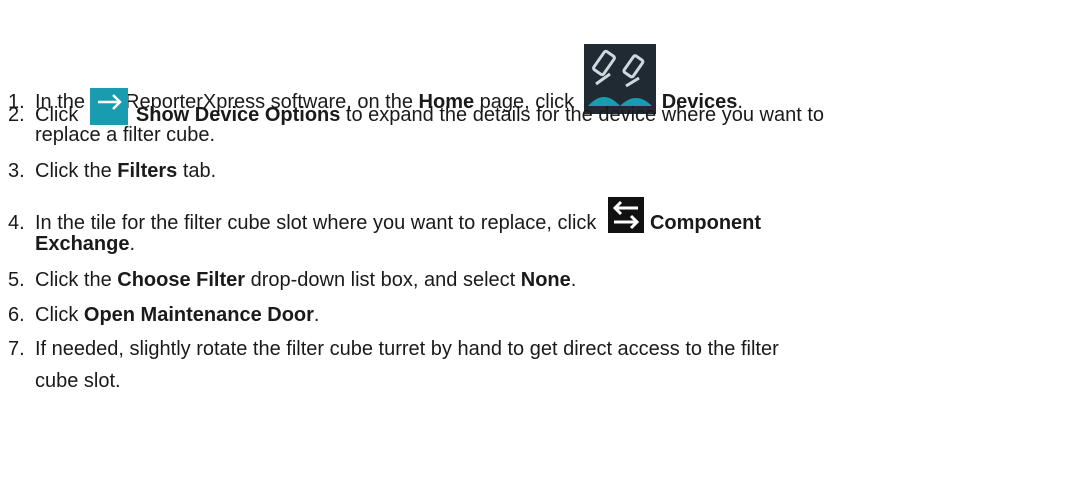 Image resolution: width=1083 pixels, height=489 pixels. What do you see at coordinates (16, 171) in the screenshot?
I see `step-number: 3.` at bounding box center [16, 171].